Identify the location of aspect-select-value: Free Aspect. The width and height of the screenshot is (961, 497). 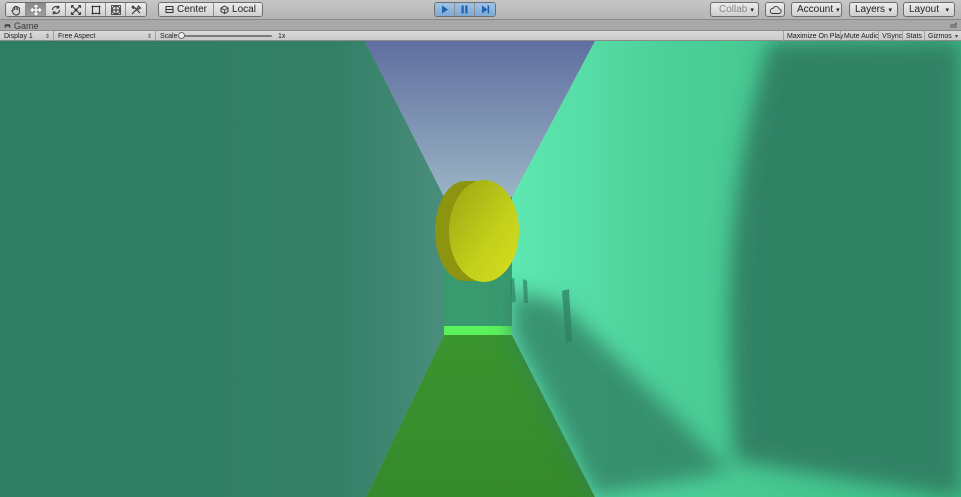
(77, 36).